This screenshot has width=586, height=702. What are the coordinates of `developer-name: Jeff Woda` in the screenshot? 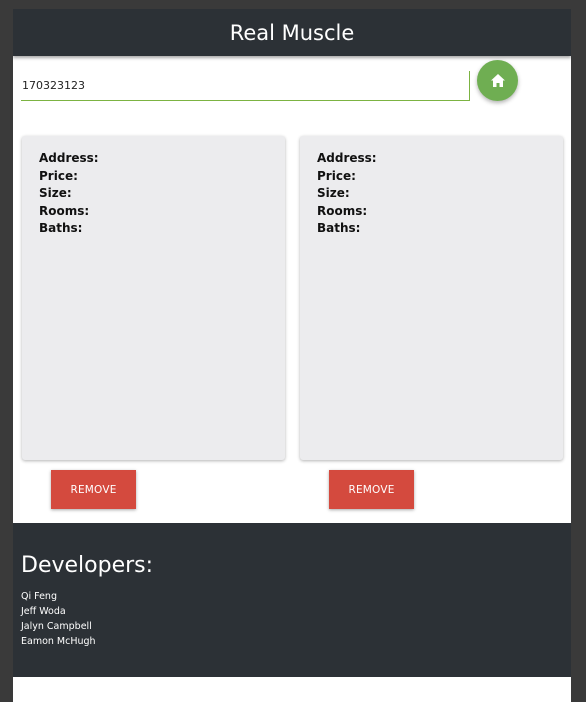 It's located at (43, 611).